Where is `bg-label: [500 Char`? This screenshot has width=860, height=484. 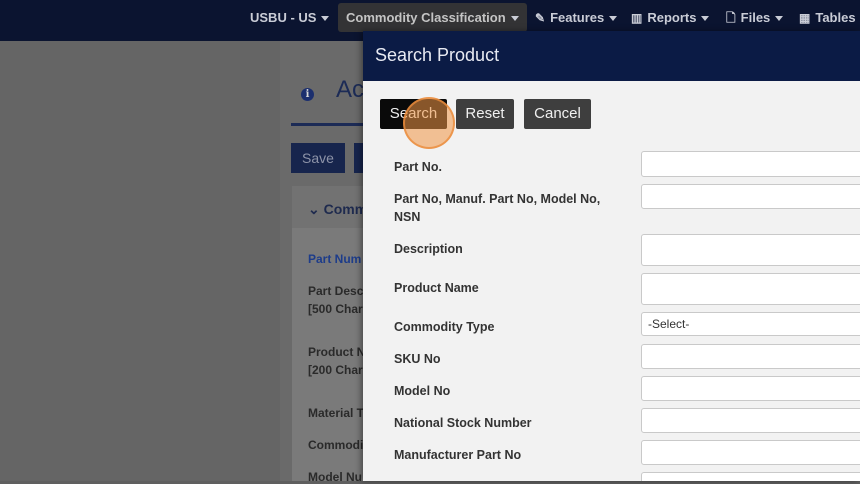
bg-label: [500 Char is located at coordinates (335, 309).